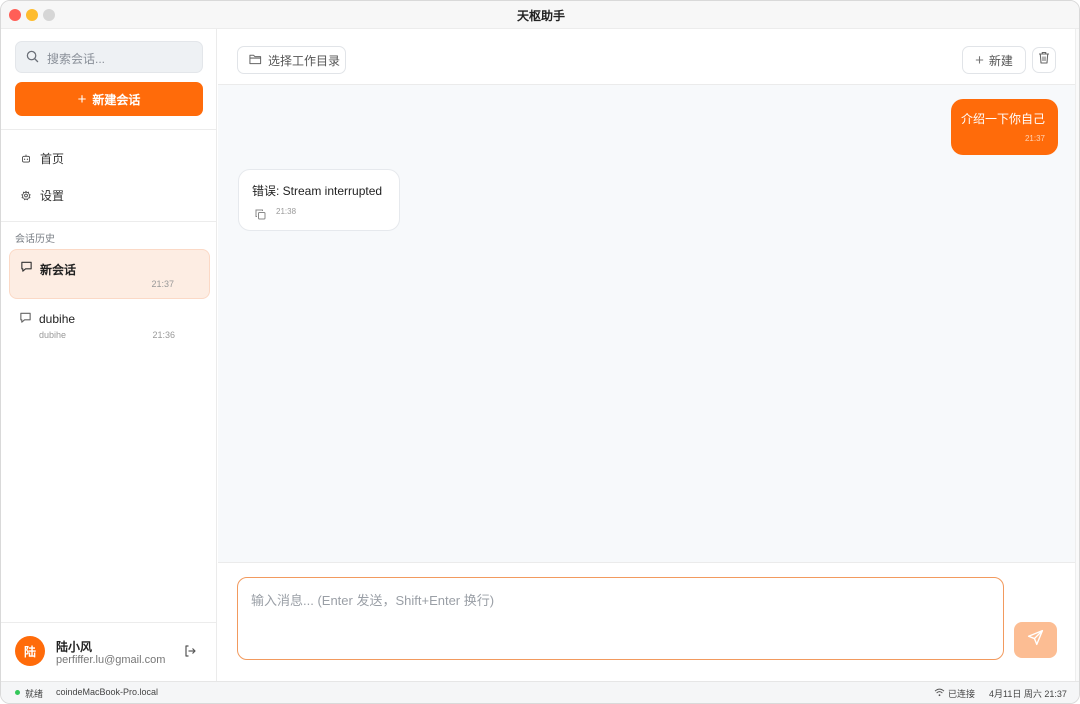  Describe the element at coordinates (286, 211) in the screenshot. I see `message-time: 21:38` at that location.